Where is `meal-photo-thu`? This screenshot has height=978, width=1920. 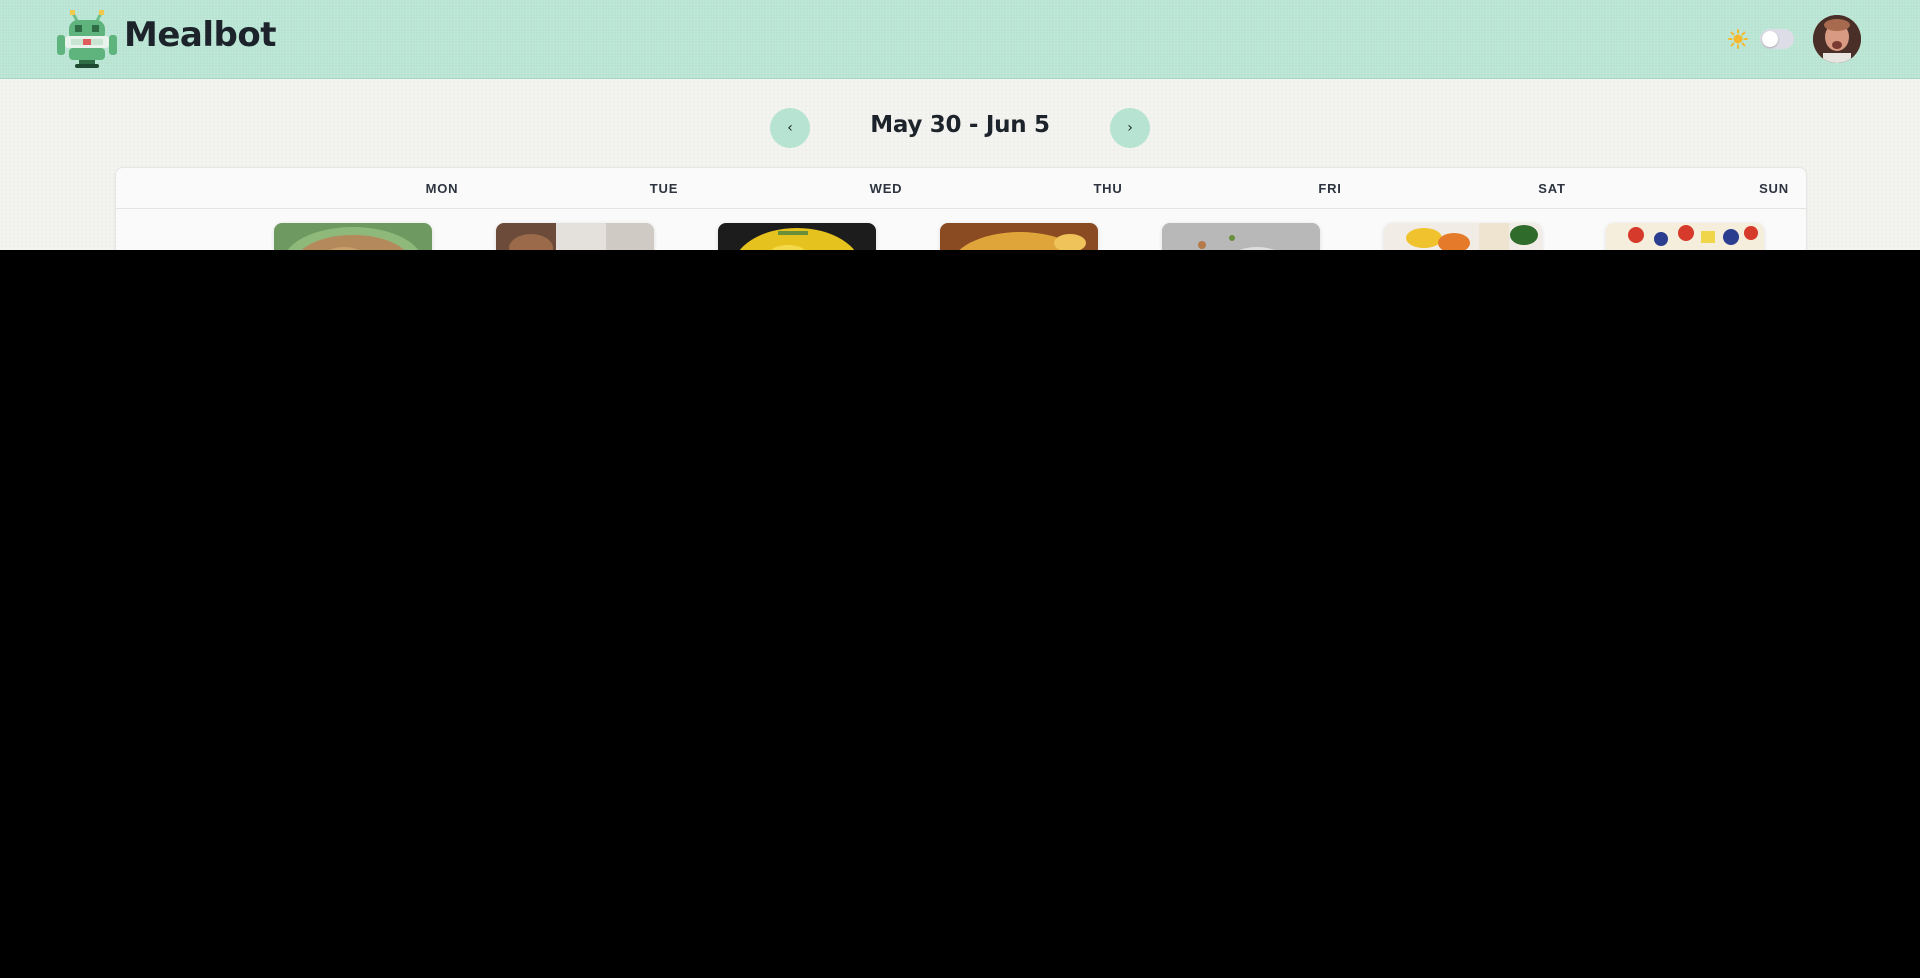
meal-photo-thu is located at coordinates (1019, 236).